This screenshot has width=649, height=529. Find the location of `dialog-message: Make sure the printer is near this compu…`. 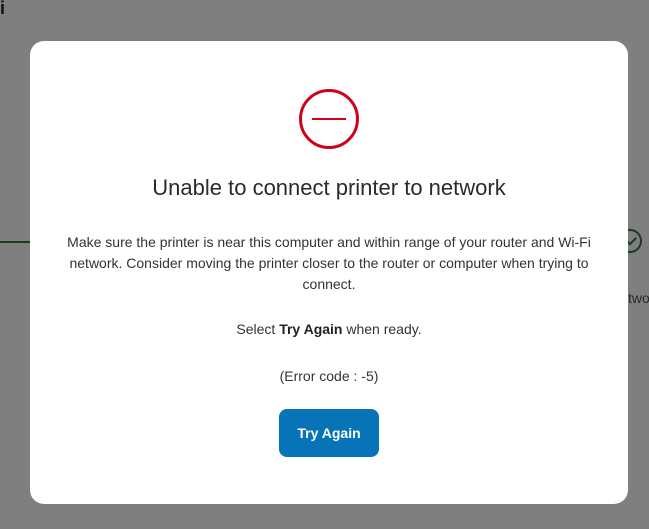

dialog-message: Make sure the printer is near this compu… is located at coordinates (329, 263).